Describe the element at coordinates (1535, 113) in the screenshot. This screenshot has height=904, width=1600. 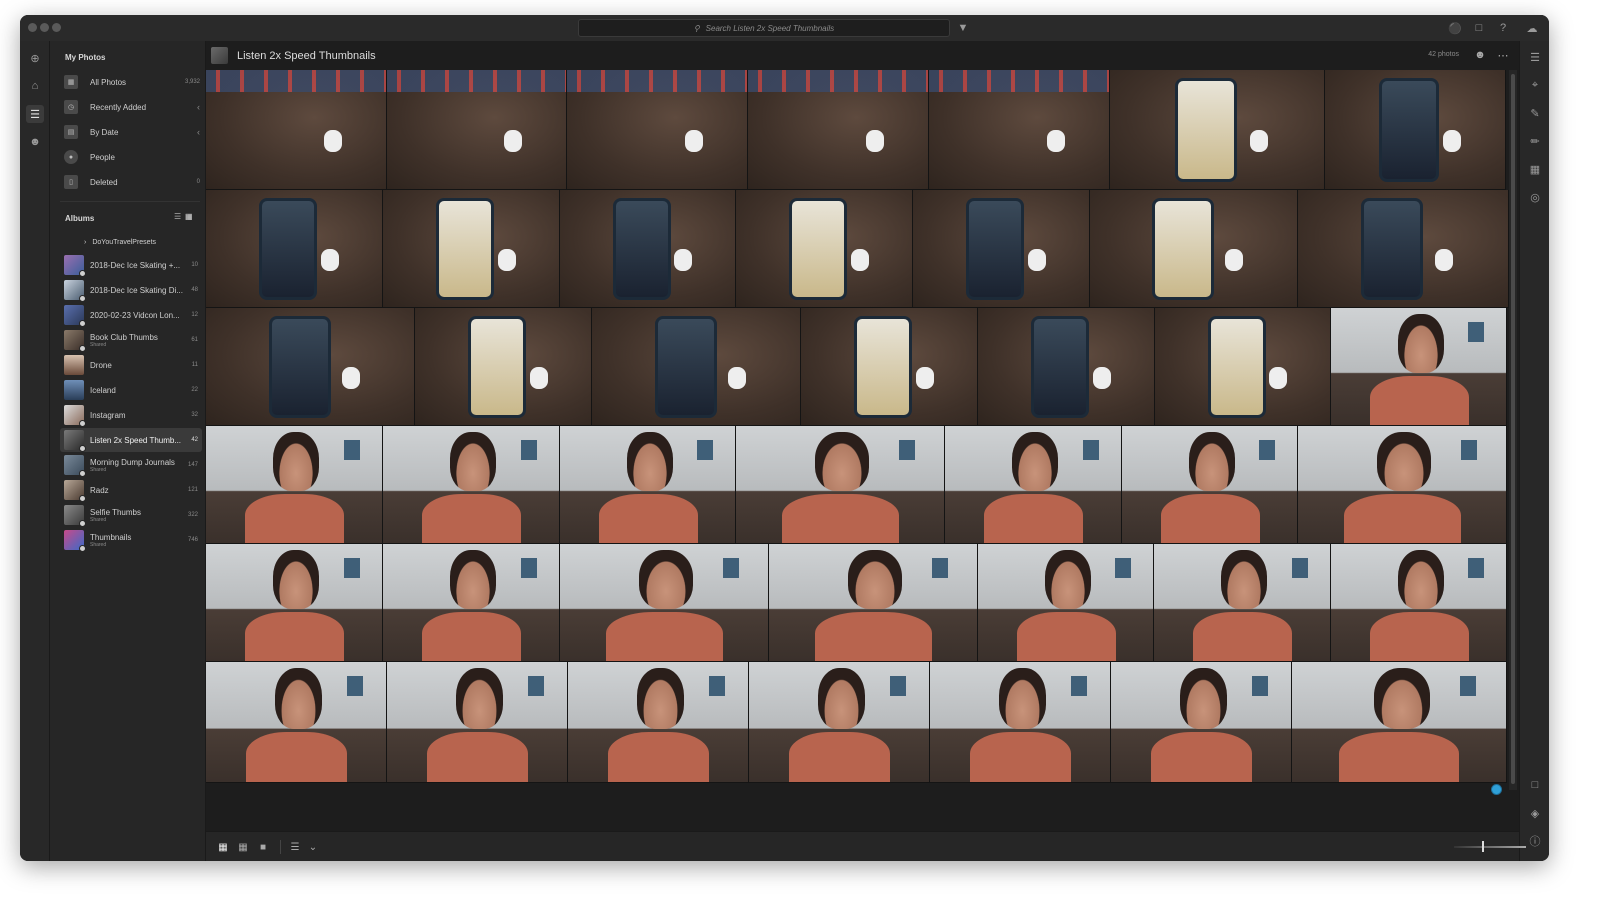
I see `healing-icon: ✎` at that location.